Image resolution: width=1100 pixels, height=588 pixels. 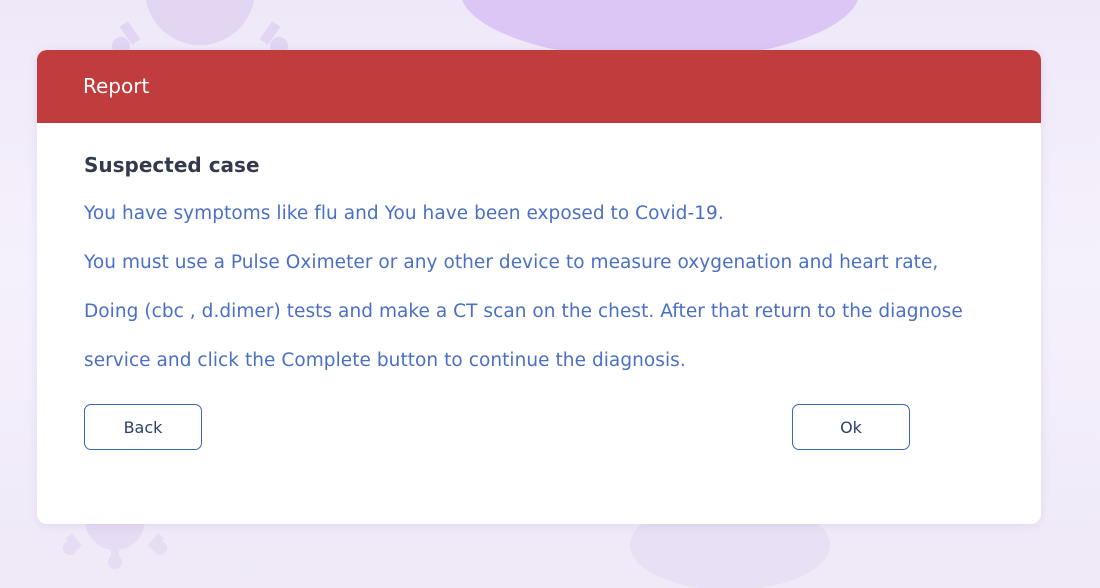 I want to click on case-title: Suspected case, so click(x=172, y=165).